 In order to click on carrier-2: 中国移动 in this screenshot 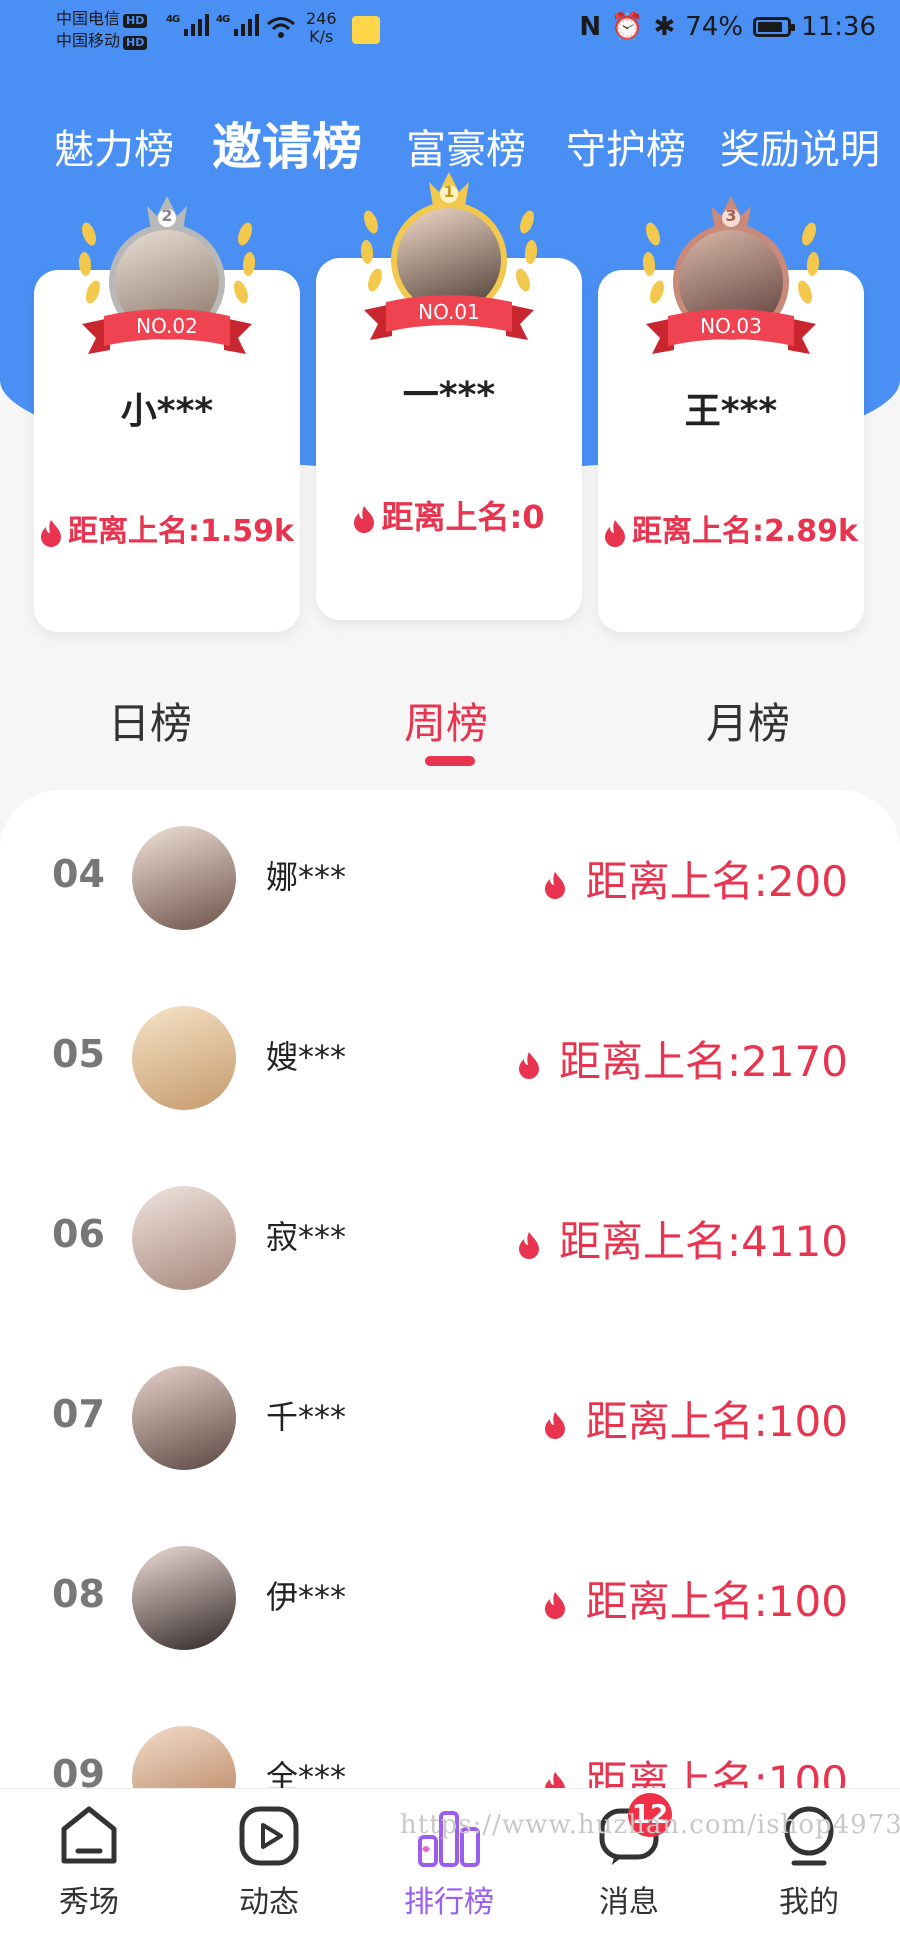, I will do `click(88, 40)`.